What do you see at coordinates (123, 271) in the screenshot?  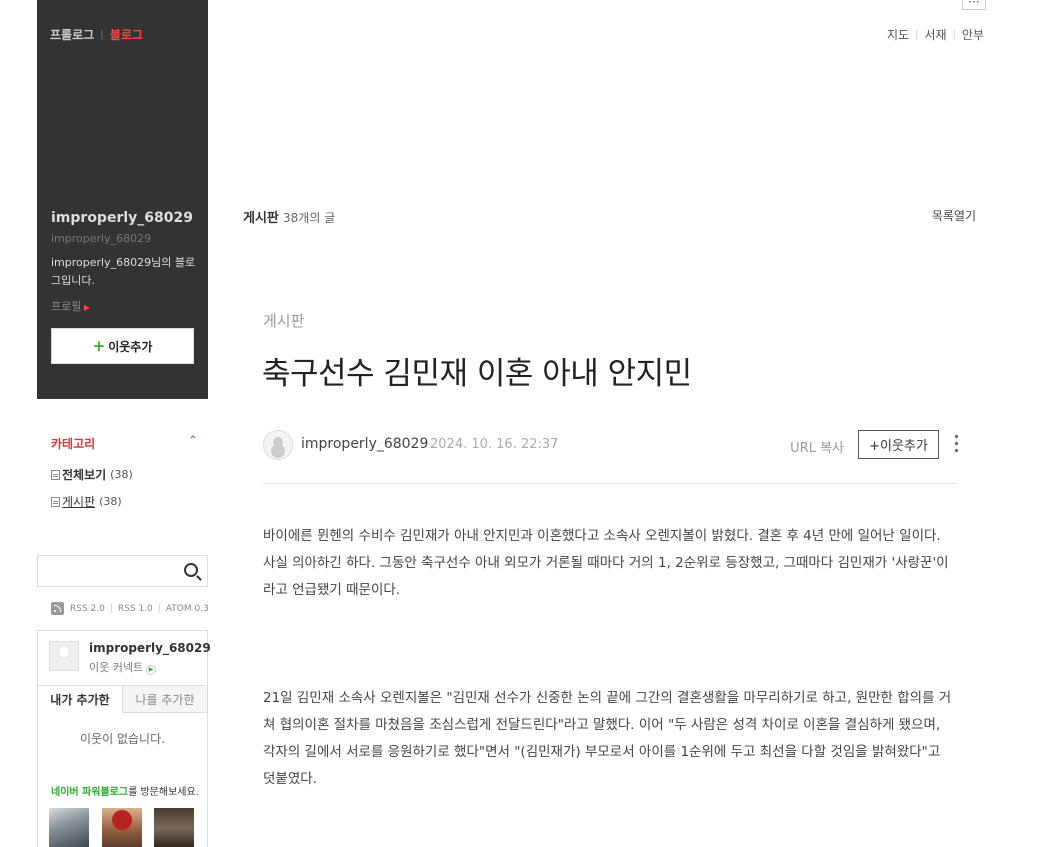 I see `blog-intro: improperly_68029님의 블로그입니다.` at bounding box center [123, 271].